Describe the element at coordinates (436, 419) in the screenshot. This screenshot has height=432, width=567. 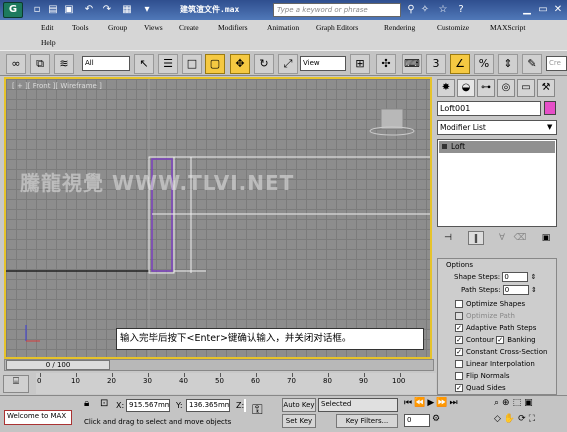
I see `time-configuration-icon: ⚙` at that location.